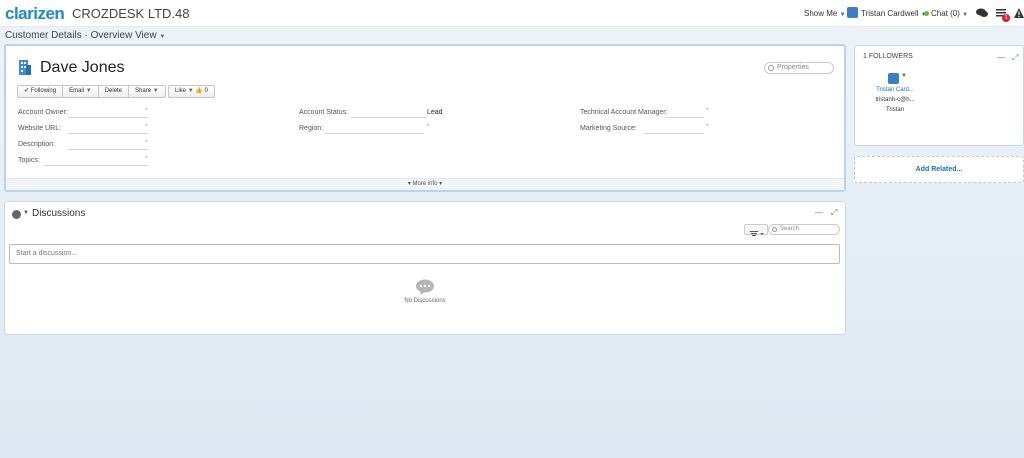  I want to click on page-title: Dave Jones, so click(82, 67).